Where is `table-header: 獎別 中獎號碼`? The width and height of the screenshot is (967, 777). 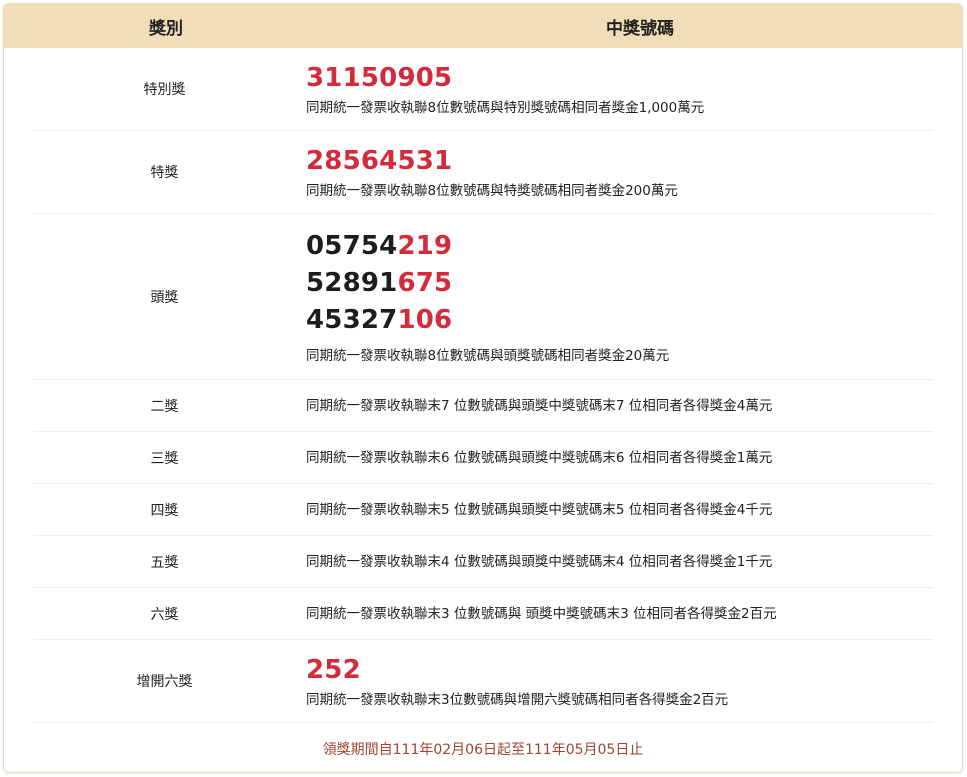
table-header: 獎別 中獎號碼 is located at coordinates (483, 26).